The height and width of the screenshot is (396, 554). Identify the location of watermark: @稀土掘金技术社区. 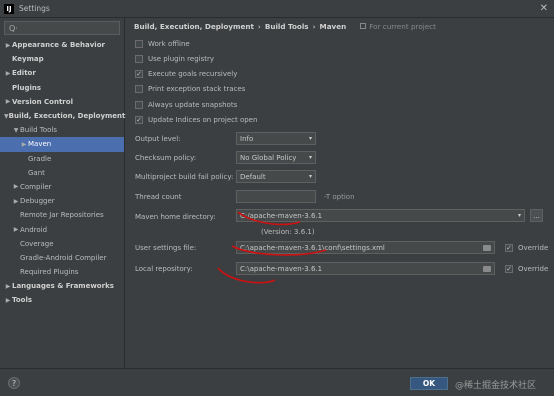
(496, 386).